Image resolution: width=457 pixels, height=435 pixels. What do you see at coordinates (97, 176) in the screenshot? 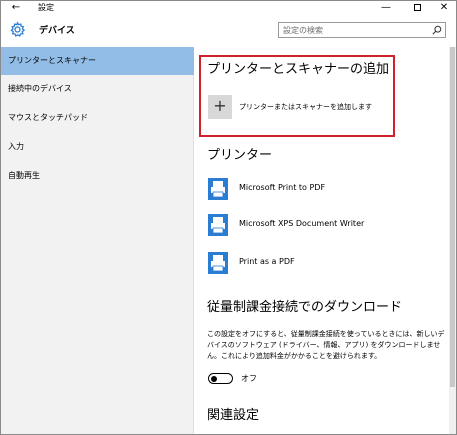
I see `sidebar-item-autoplay: 自動再生` at bounding box center [97, 176].